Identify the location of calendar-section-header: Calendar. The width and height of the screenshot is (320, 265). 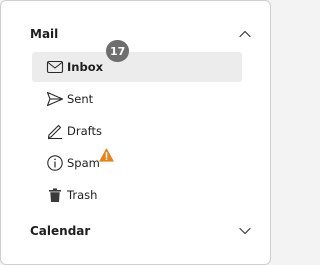
(141, 231).